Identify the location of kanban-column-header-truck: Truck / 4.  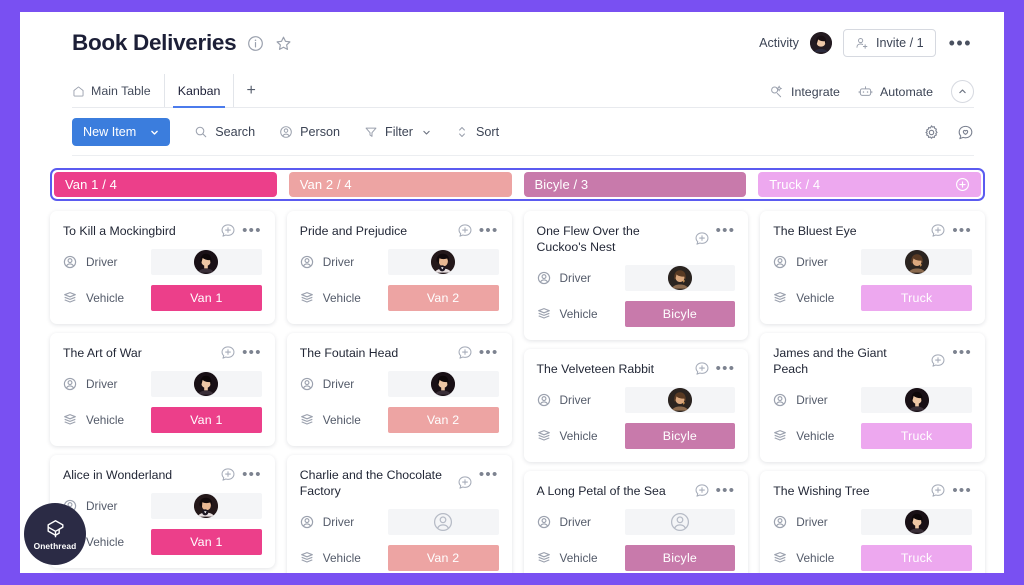
(869, 184).